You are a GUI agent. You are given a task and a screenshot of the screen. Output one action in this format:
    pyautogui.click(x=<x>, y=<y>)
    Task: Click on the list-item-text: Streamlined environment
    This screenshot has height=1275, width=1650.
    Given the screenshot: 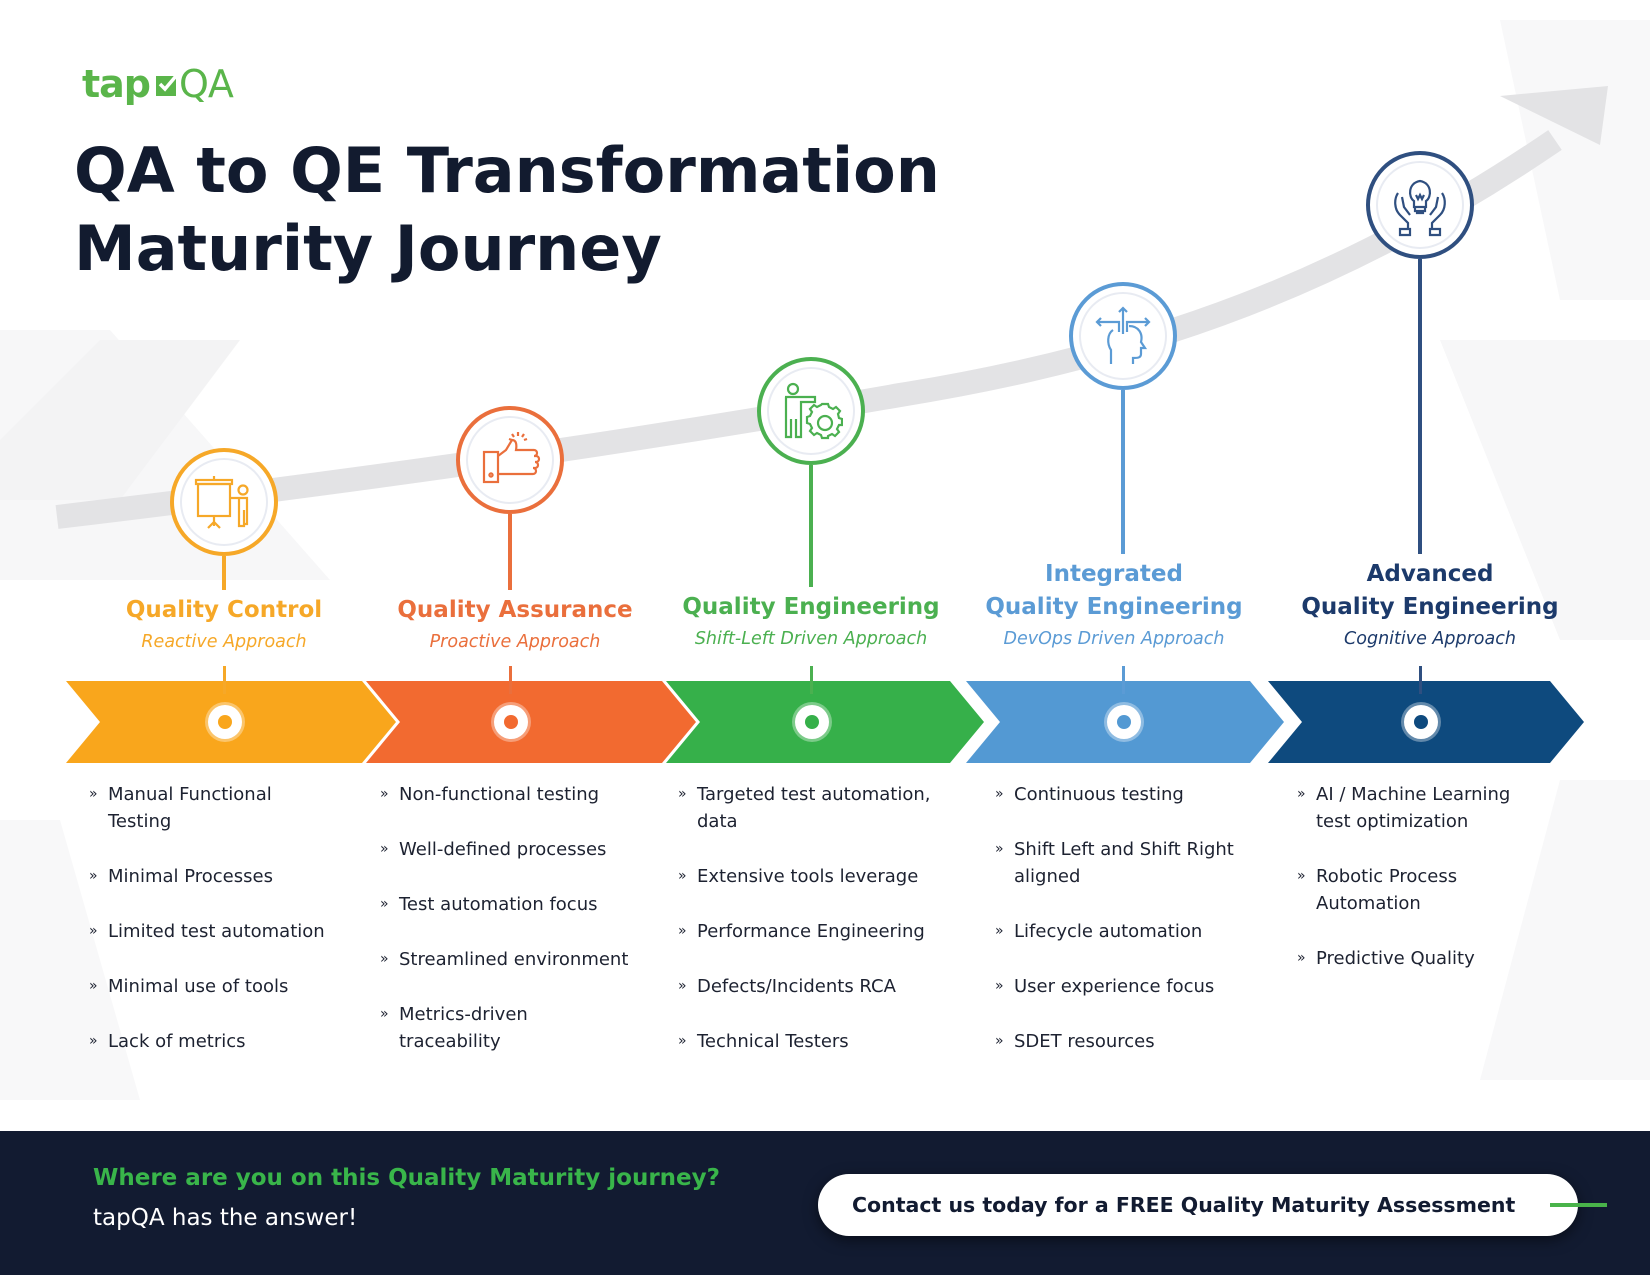 What is the action you would take?
    pyautogui.click(x=514, y=959)
    